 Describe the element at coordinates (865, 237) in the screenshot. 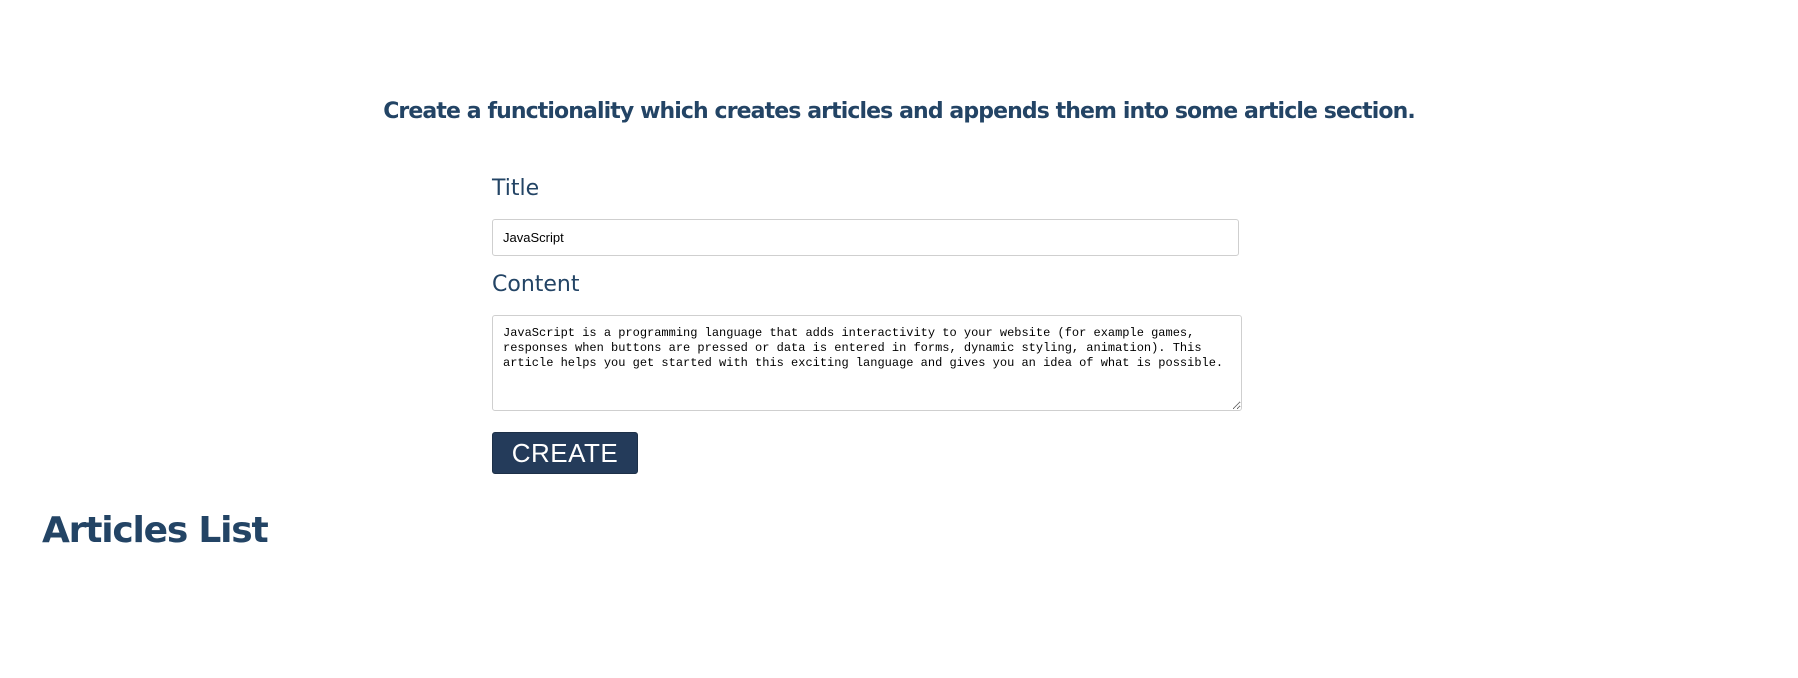

I see `title-input` at that location.